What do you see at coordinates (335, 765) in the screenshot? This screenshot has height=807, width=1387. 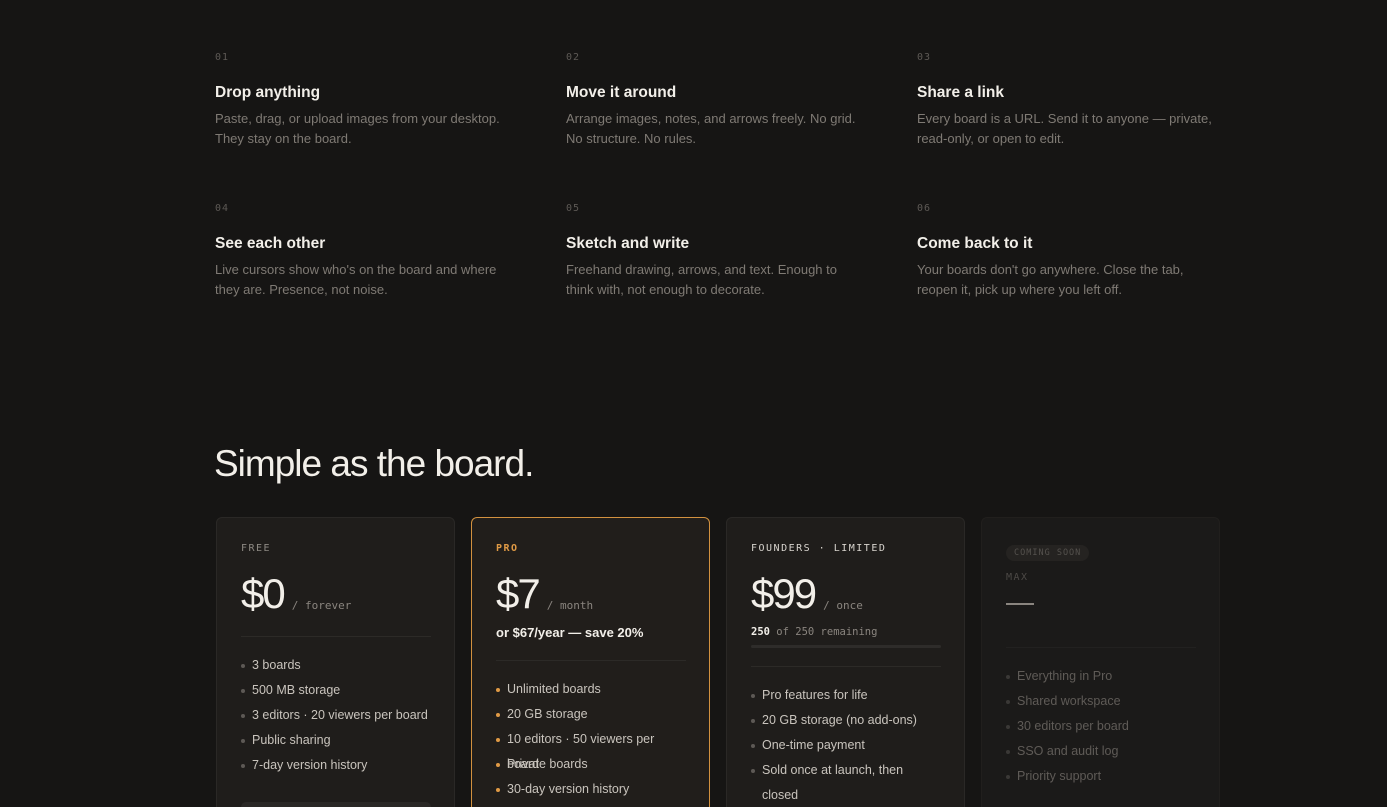 I see `plan-feature: 7-day version history` at bounding box center [335, 765].